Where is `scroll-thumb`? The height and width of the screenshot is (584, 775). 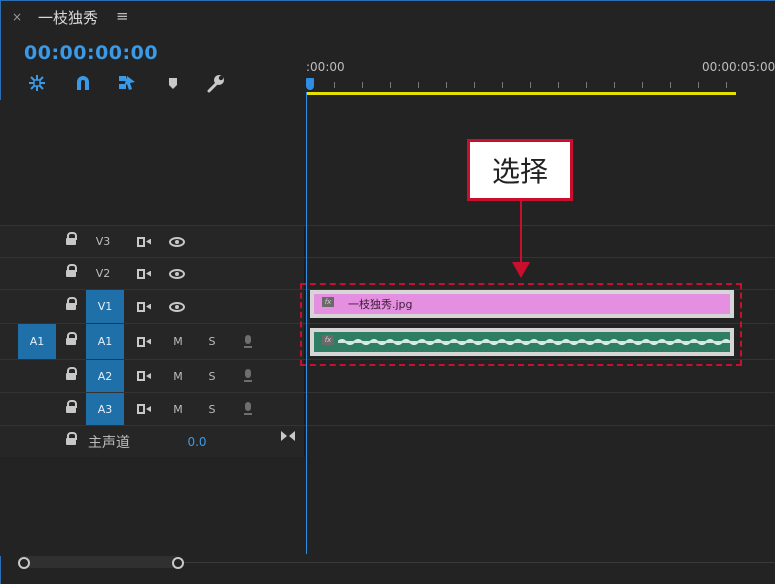 scroll-thumb is located at coordinates (100, 562).